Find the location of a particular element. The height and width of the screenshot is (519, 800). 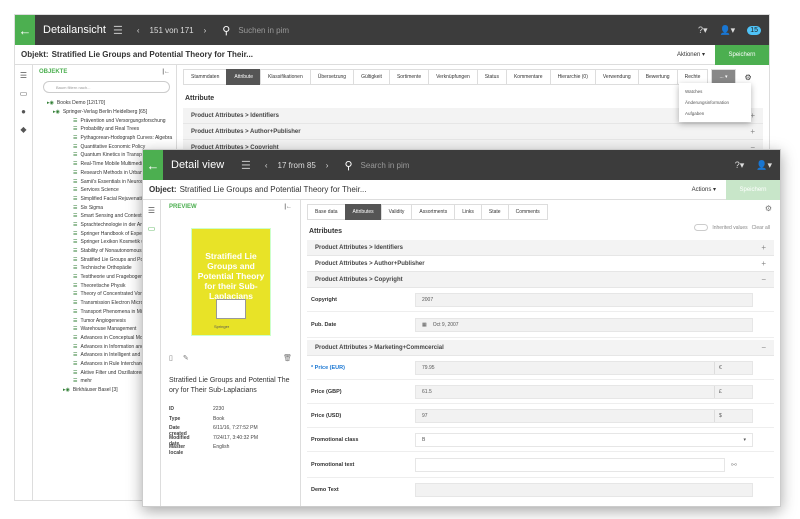

copyright-field: 2007 is located at coordinates (584, 299).